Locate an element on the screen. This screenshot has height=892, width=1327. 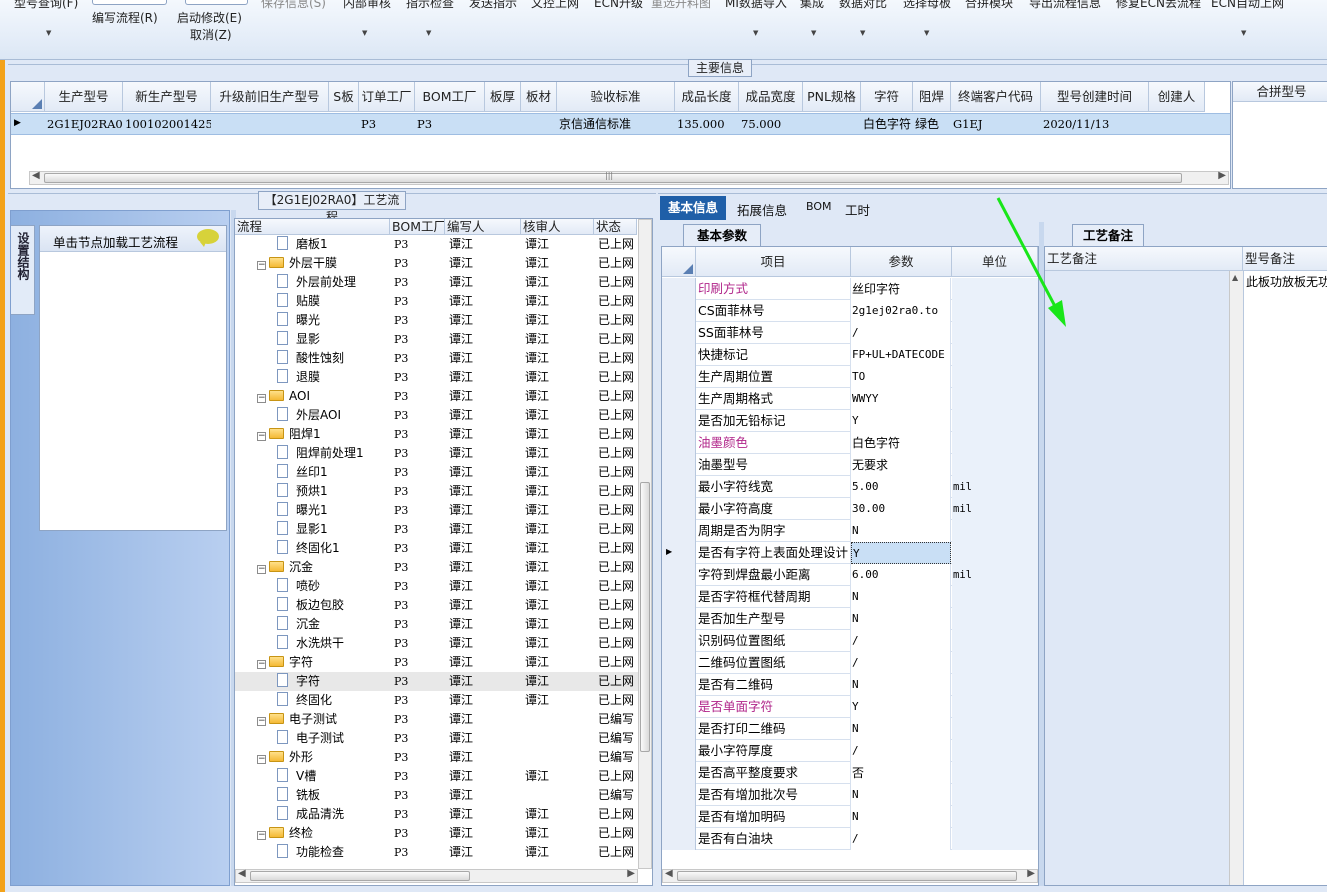
tree-row: 曝光 P3 谭江 谭江 已上网 is located at coordinates (436, 320).